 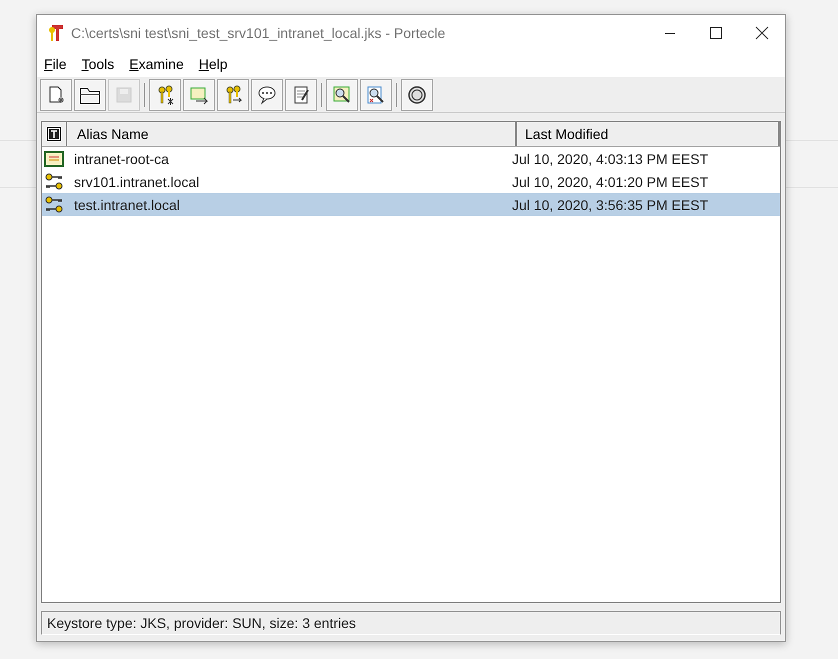 What do you see at coordinates (411, 623) in the screenshot?
I see `status-bar: Keystore type: JKS, provider: SUN, size: 3 entries` at bounding box center [411, 623].